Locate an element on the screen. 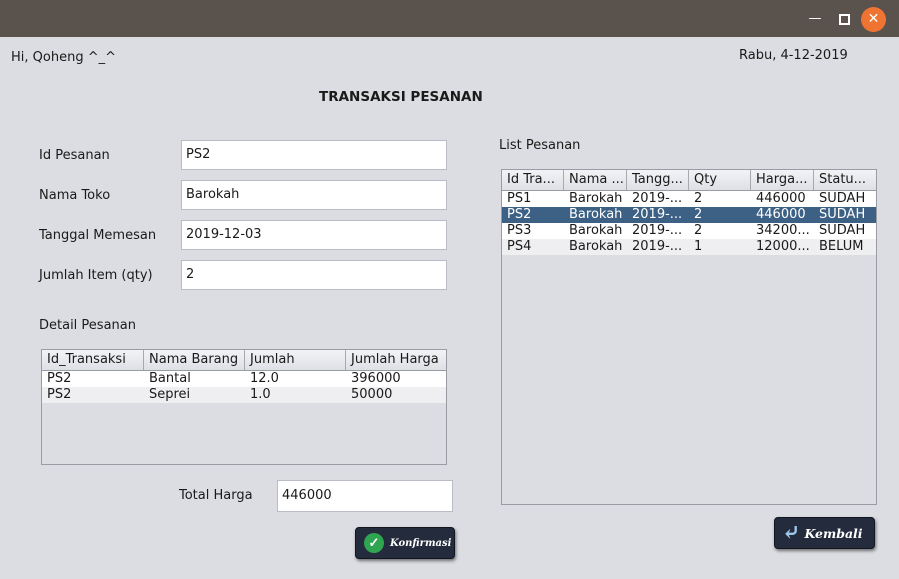 The width and height of the screenshot is (899, 579). detail-col-jumlah: Jumlah is located at coordinates (295, 360).